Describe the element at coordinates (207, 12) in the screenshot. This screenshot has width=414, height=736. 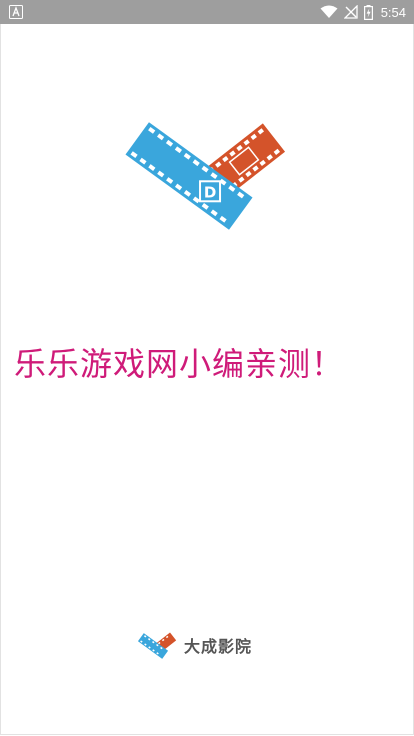
I see `status-bar: 5:54` at that location.